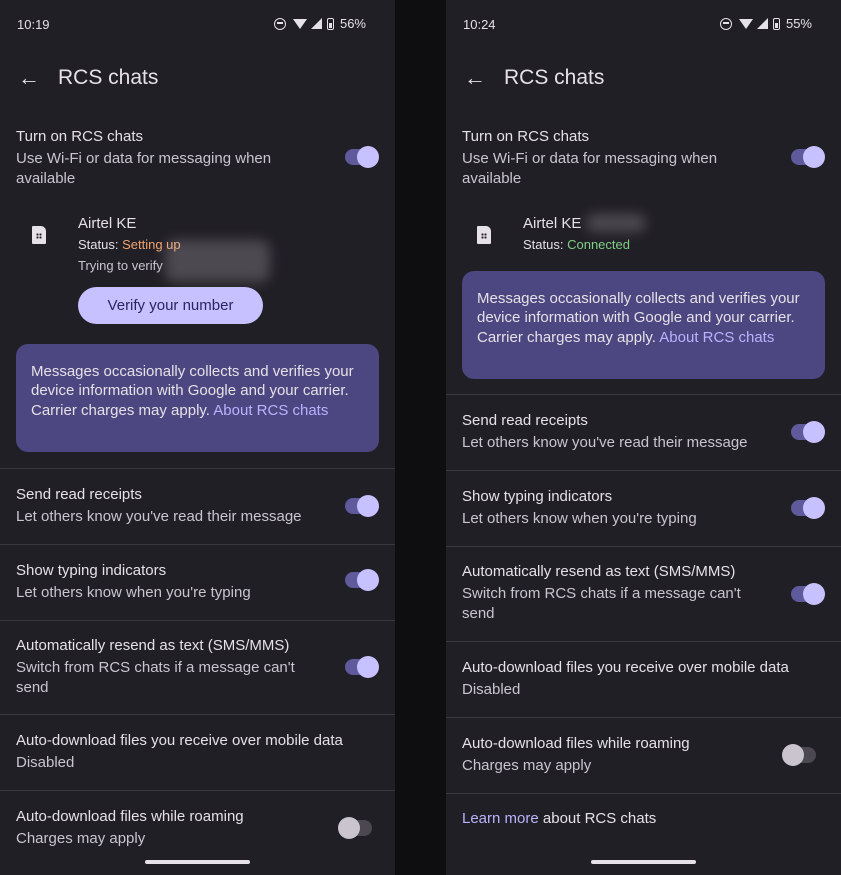  I want to click on battery-percent: 56%, so click(352, 23).